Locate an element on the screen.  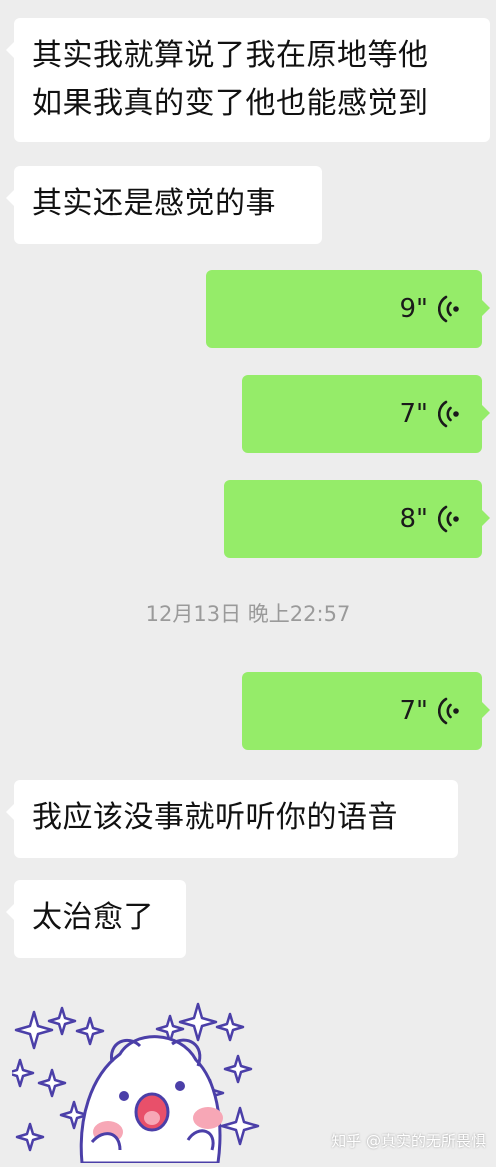
message-bubble-incoming: 其实我就算说了我在原地等他 如果我真的变了他也能感觉到 is located at coordinates (248, 80).